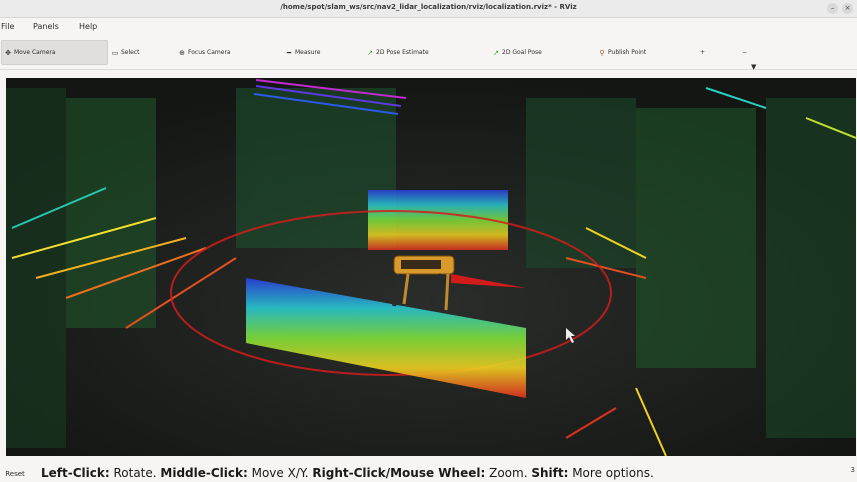 This screenshot has height=482, width=857. Describe the element at coordinates (8, 52) in the screenshot. I see `move-camera-icon: ✥` at that location.